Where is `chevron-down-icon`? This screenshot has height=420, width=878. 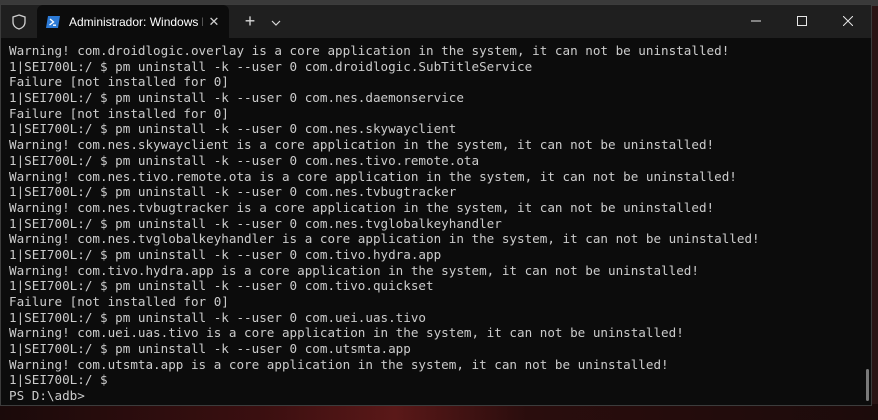
chevron-down-icon is located at coordinates (276, 22).